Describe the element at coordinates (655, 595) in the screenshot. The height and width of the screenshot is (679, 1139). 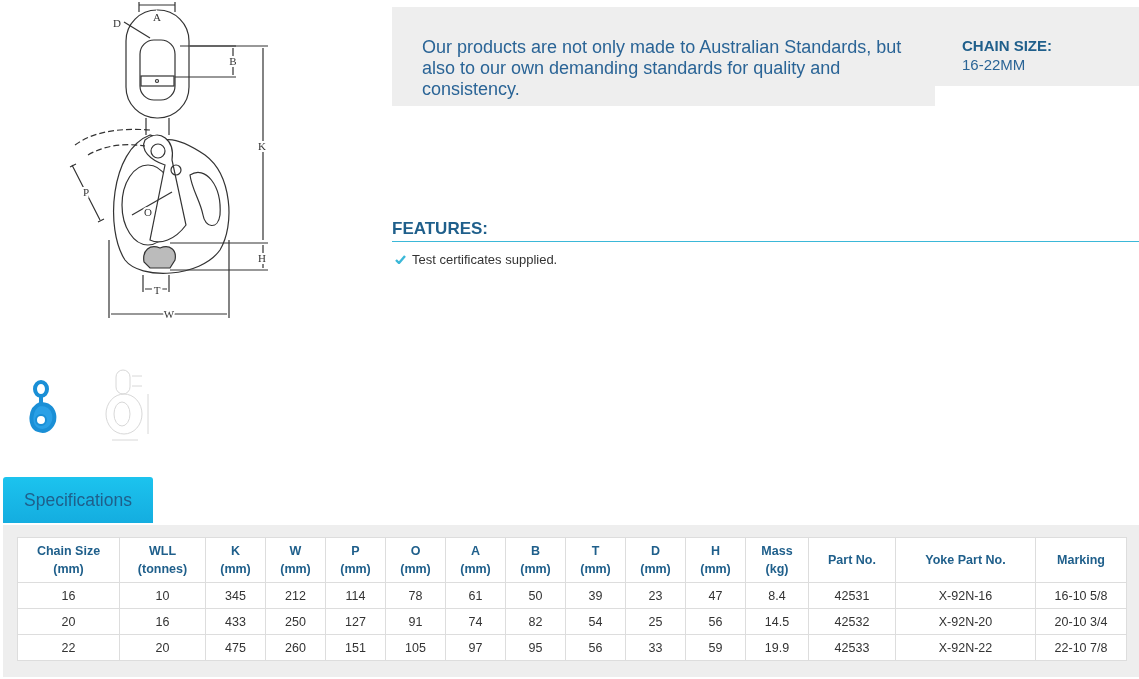
I see `table-cell: 23` at that location.